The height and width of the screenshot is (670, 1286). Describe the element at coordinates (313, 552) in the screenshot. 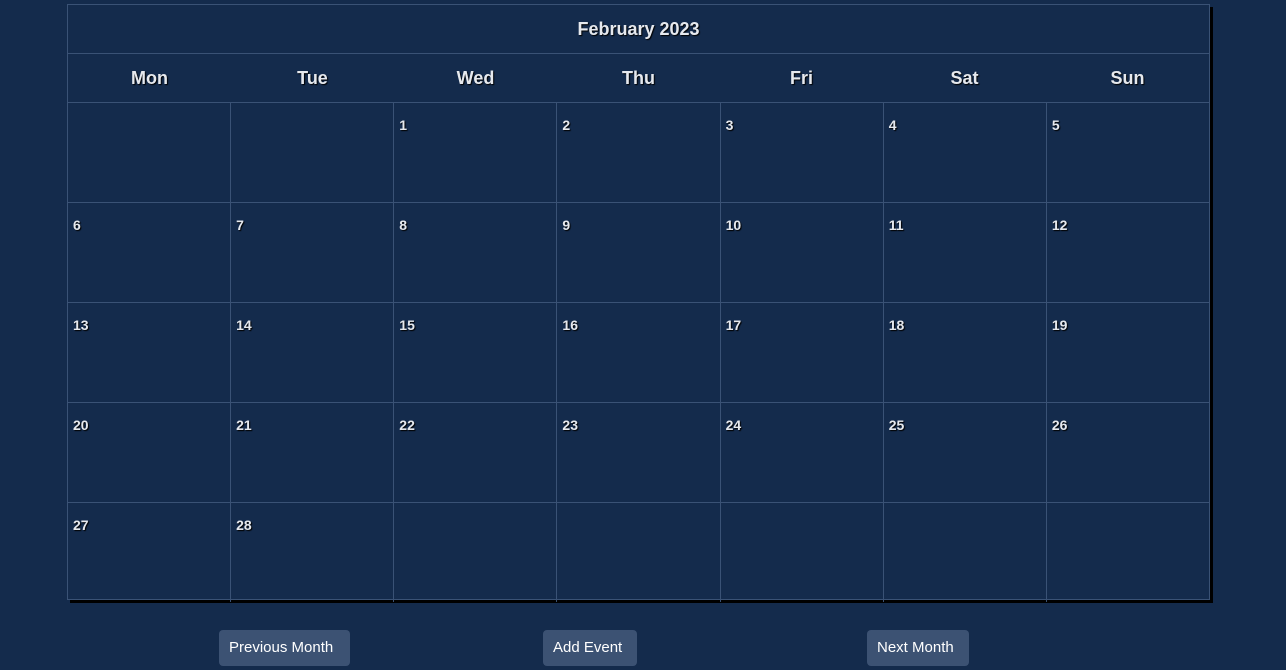

I see `calendar-day-cell: 28` at that location.